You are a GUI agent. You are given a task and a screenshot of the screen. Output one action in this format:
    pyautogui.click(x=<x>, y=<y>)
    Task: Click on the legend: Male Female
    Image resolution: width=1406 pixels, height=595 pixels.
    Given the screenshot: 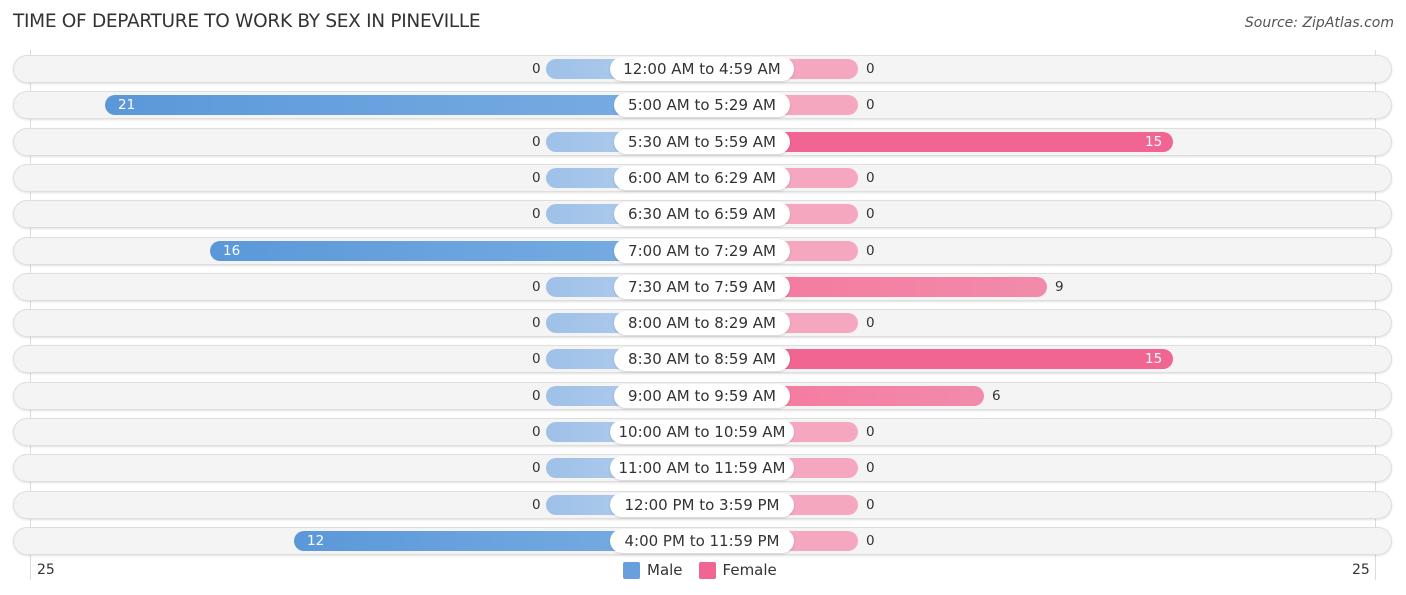 What is the action you would take?
    pyautogui.click(x=708, y=570)
    